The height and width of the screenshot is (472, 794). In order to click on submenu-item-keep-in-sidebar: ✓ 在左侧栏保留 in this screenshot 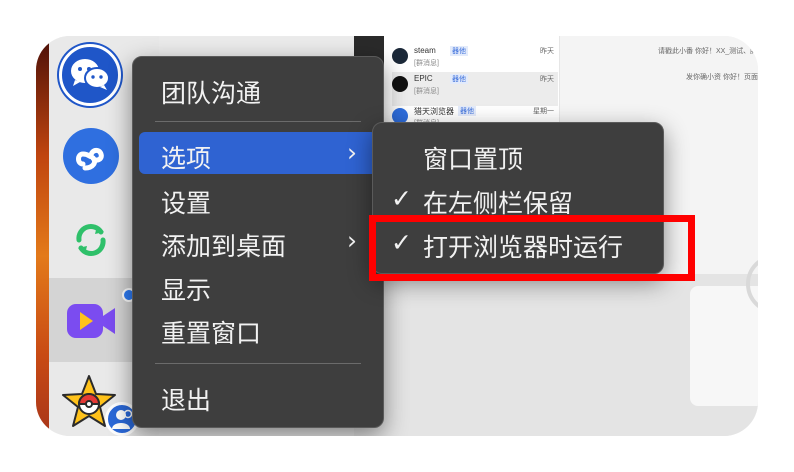, I will do `click(518, 198)`.